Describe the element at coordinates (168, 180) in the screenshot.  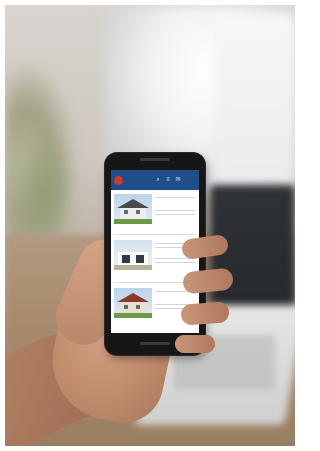
I see `menu-icon: ≡` at that location.